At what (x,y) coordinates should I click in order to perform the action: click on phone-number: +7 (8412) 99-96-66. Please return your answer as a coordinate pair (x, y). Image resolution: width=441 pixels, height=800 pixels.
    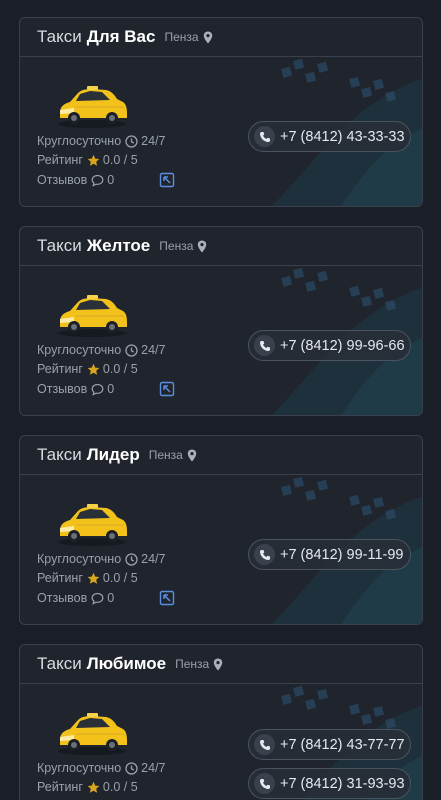
    Looking at the image, I should click on (342, 345).